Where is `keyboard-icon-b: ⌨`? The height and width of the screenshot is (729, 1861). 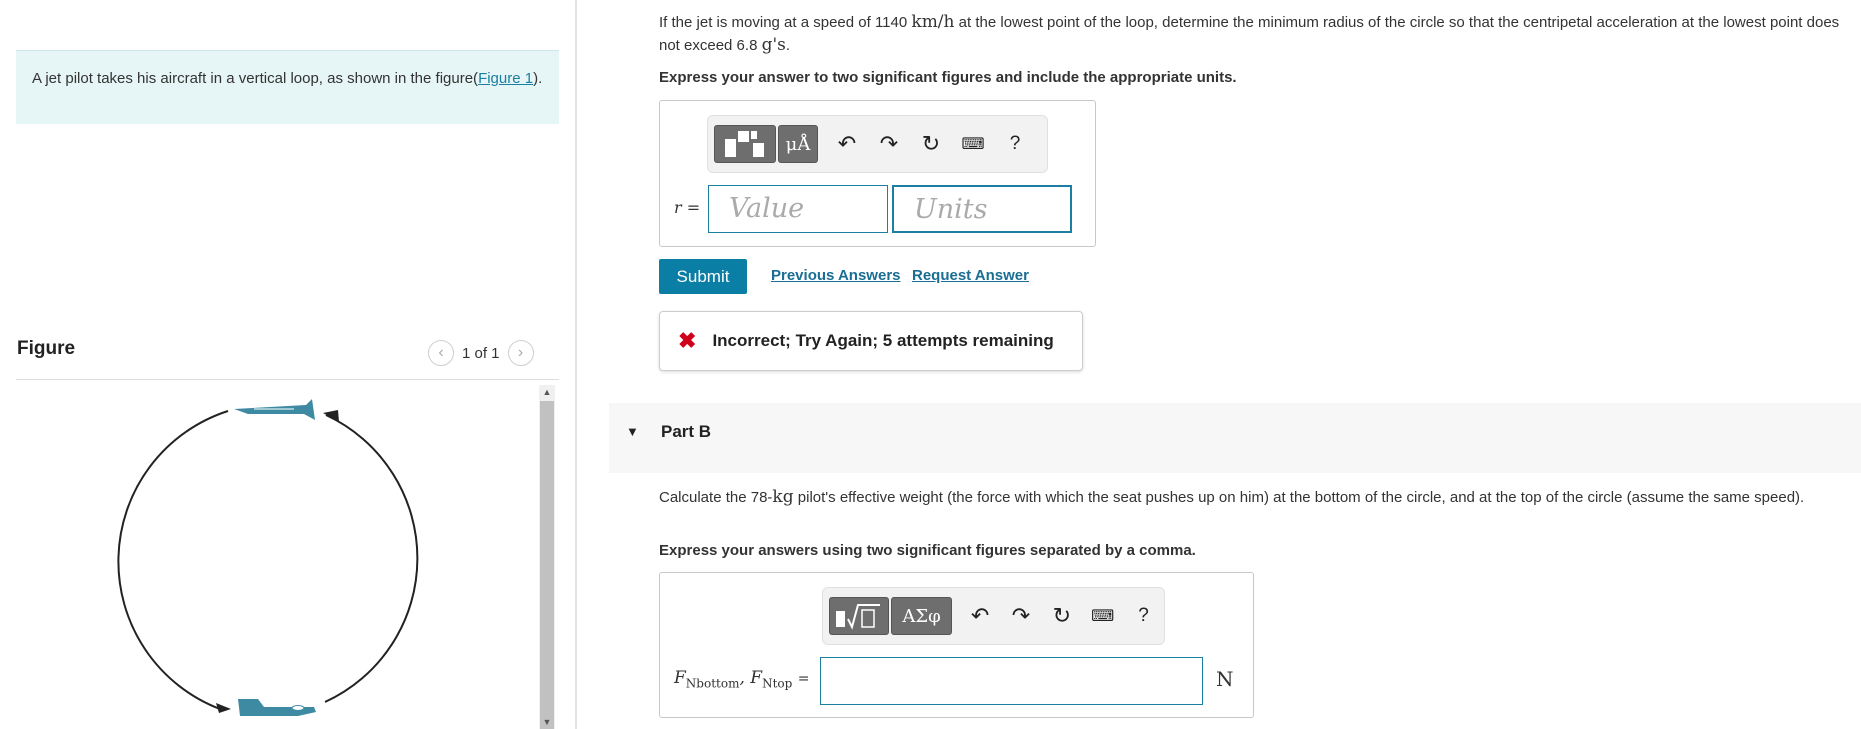
keyboard-icon-b: ⌨ is located at coordinates (1102, 616).